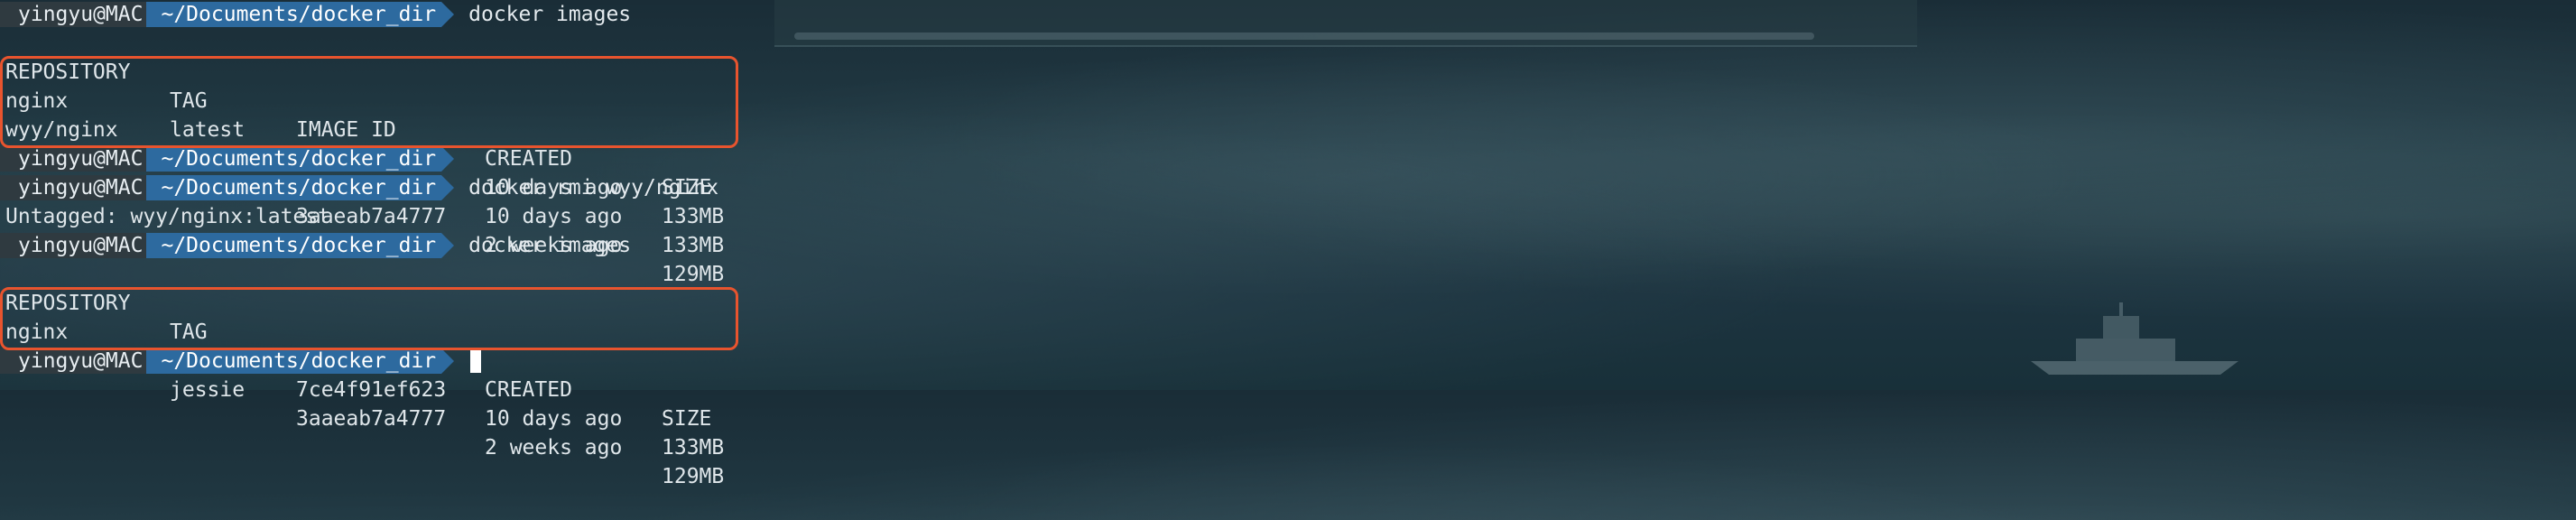 The width and height of the screenshot is (2576, 520). What do you see at coordinates (687, 419) in the screenshot?
I see `header-size: SIZE` at bounding box center [687, 419].